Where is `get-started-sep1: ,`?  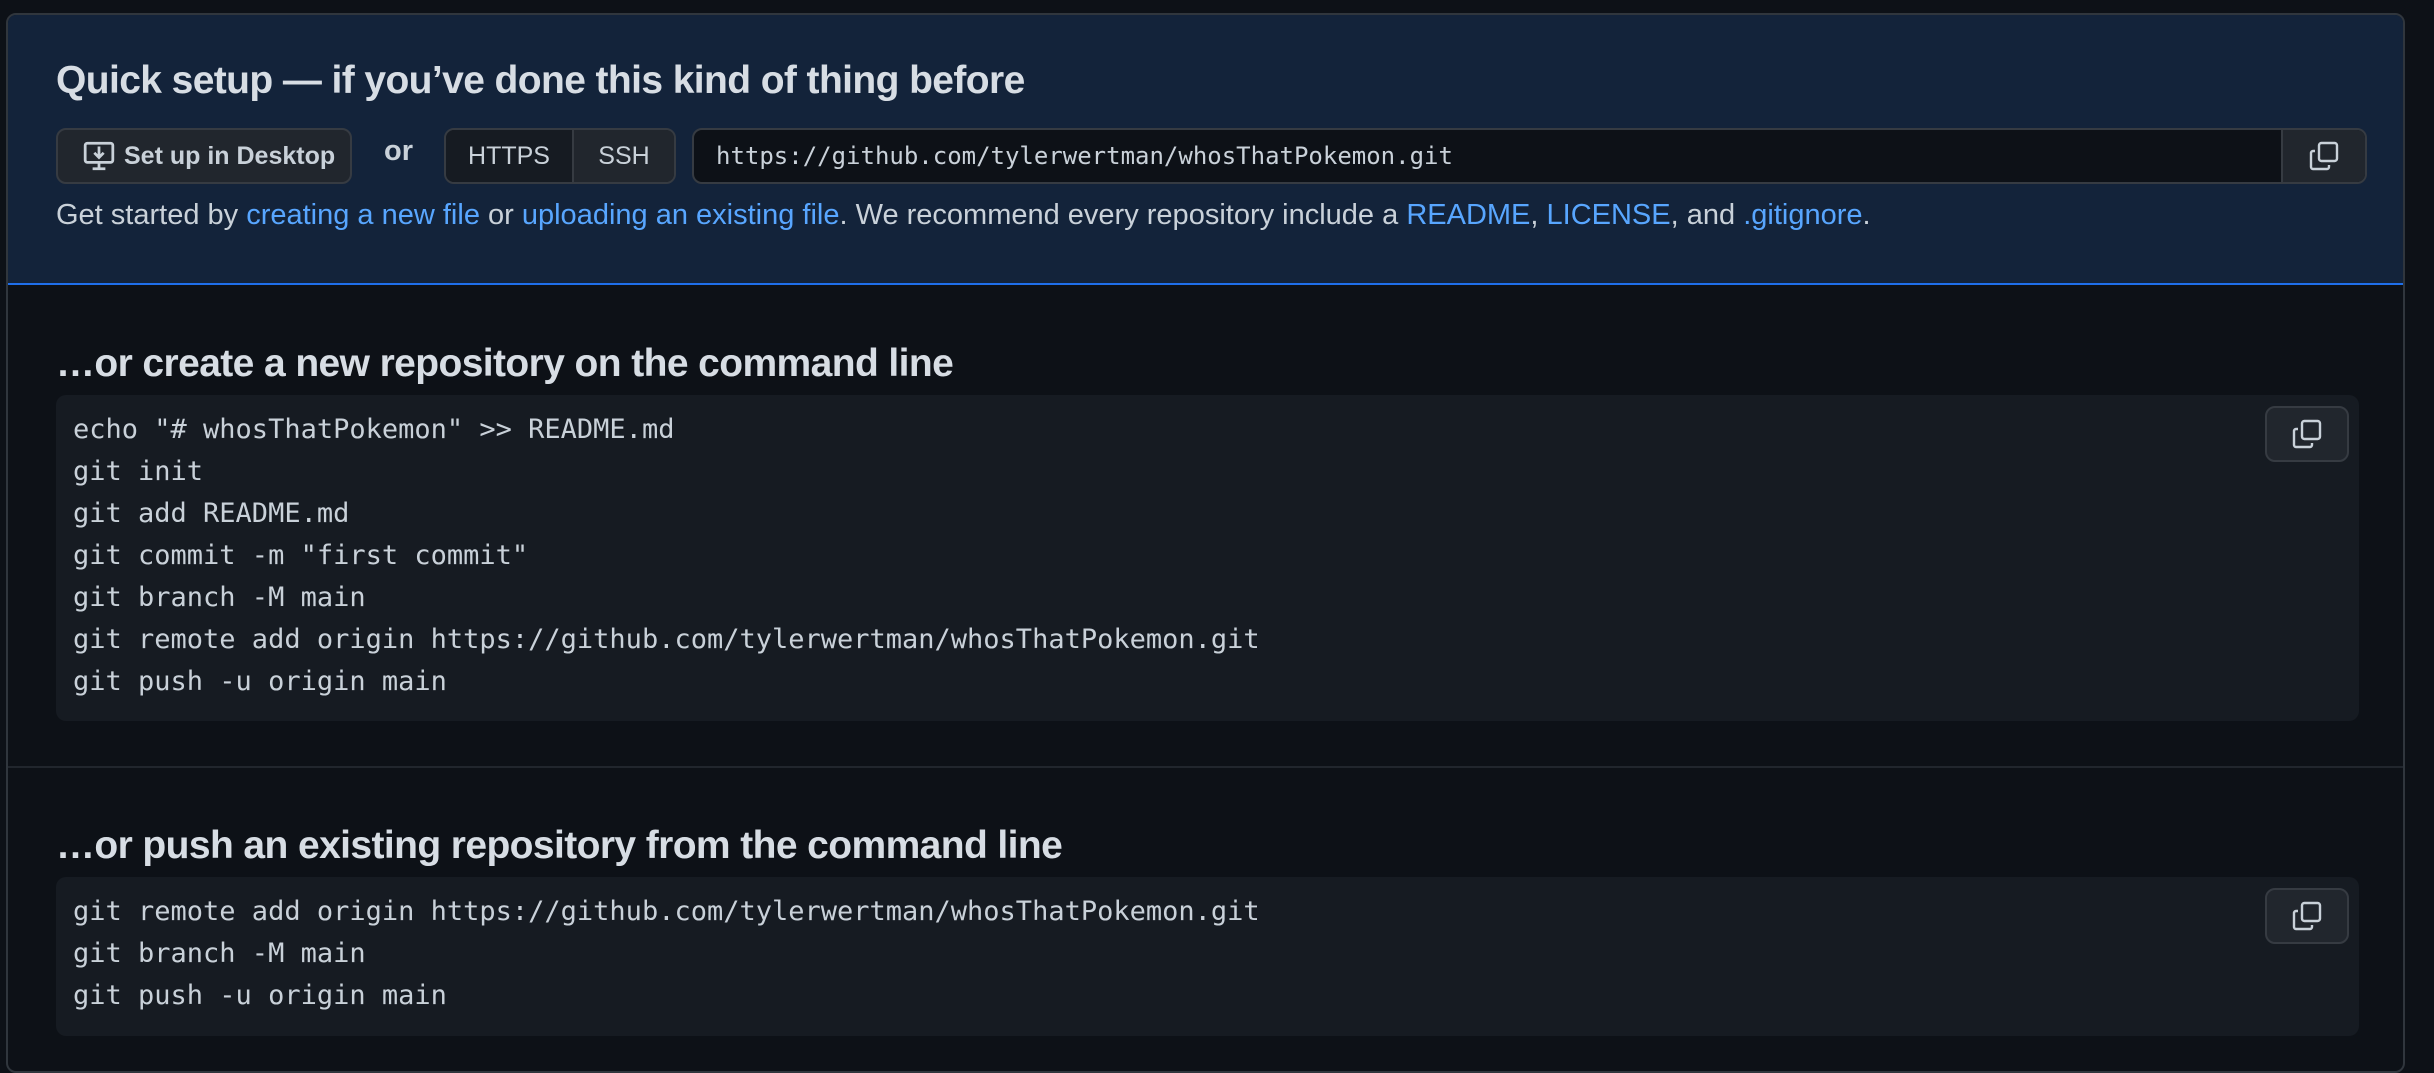
get-started-sep1: , is located at coordinates (1538, 215).